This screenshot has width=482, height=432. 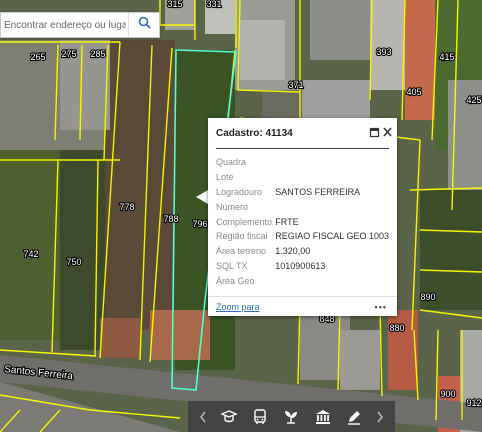 I want to click on lot-label: 778, so click(x=126, y=207).